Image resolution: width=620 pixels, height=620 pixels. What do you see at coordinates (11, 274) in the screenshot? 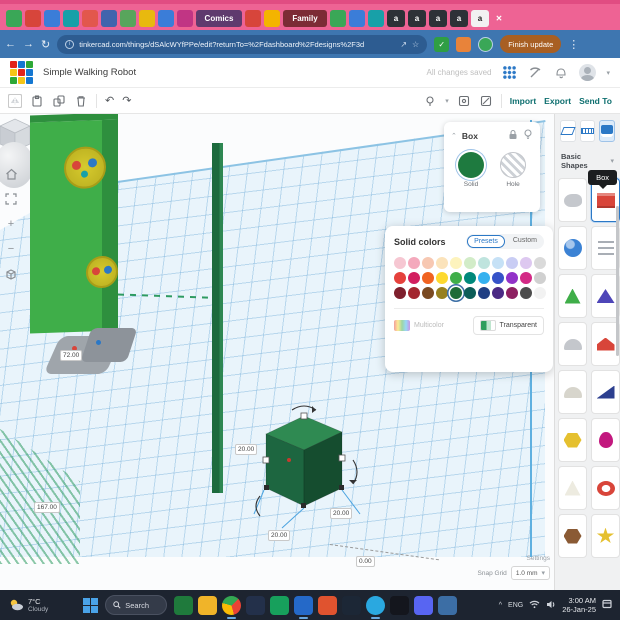
I see `perspective-toggle-icon` at bounding box center [11, 274].